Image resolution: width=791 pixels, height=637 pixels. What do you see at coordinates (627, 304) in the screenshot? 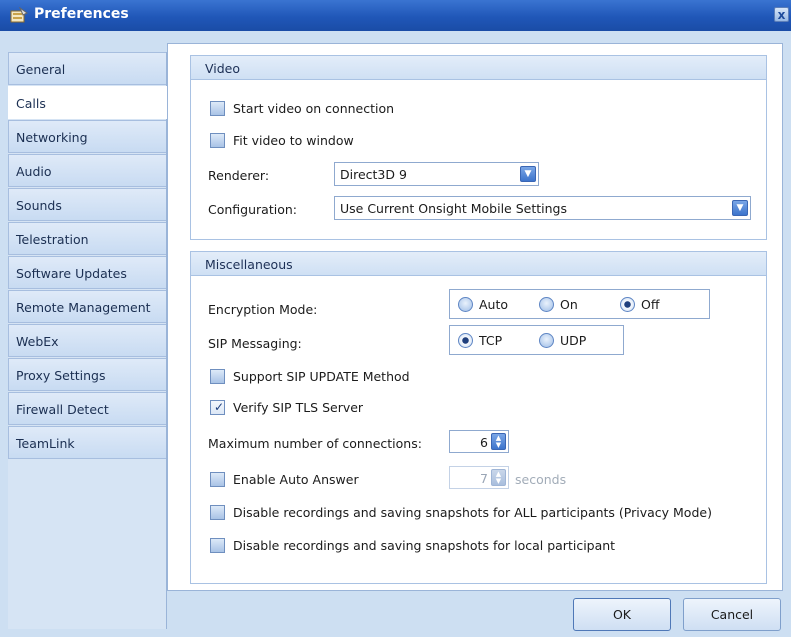
I see `encryption-off-radio` at bounding box center [627, 304].